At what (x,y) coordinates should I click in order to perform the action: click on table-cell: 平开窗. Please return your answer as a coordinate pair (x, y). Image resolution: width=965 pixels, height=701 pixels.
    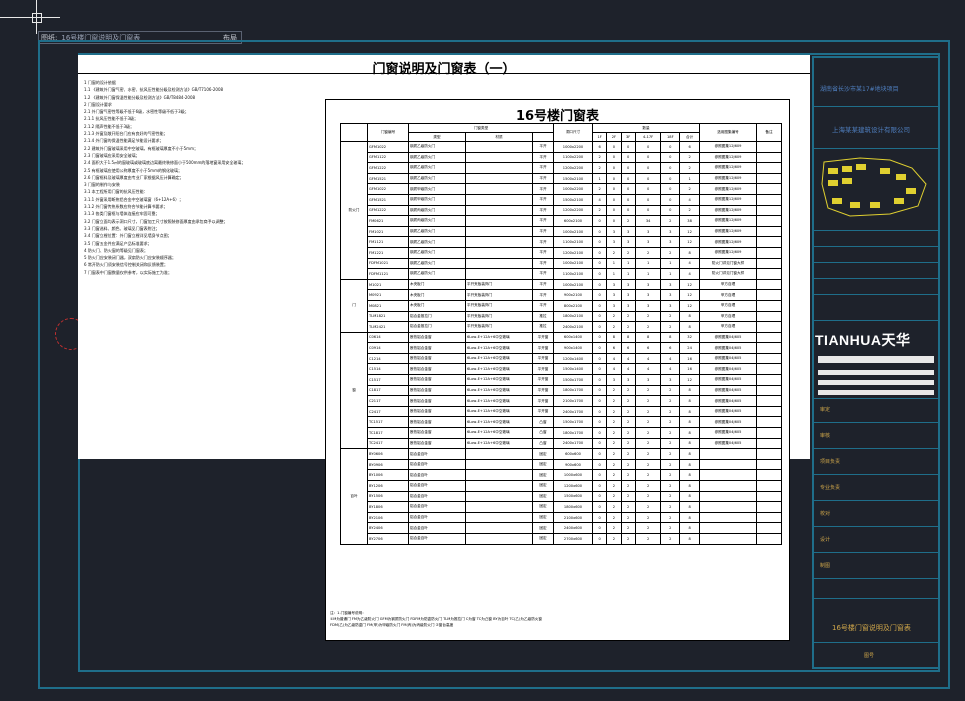
    Looking at the image, I should click on (543, 348).